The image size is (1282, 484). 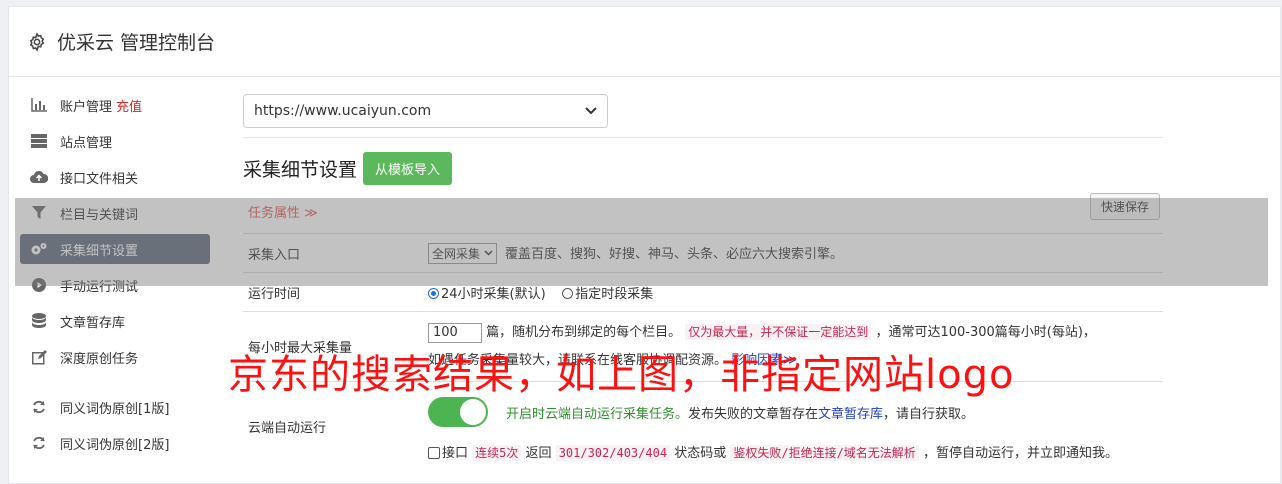 What do you see at coordinates (274, 255) in the screenshot?
I see `entry-label: 采集入口` at bounding box center [274, 255].